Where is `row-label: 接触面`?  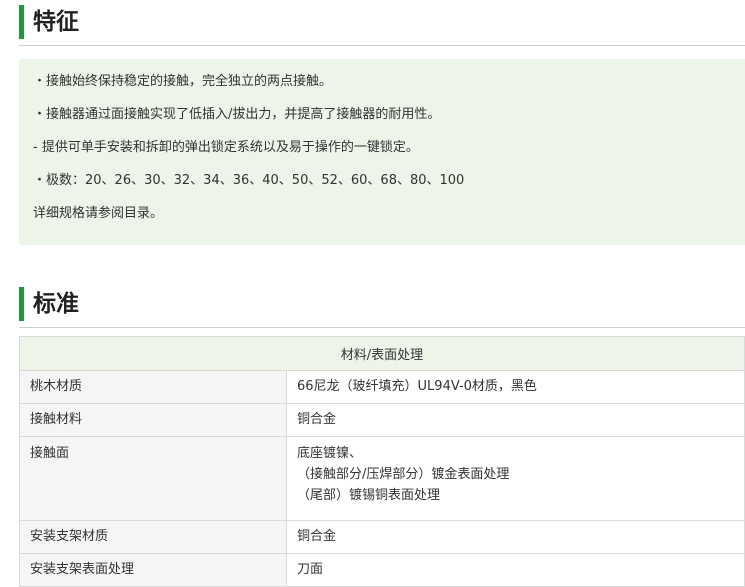 row-label: 接触面 is located at coordinates (153, 478).